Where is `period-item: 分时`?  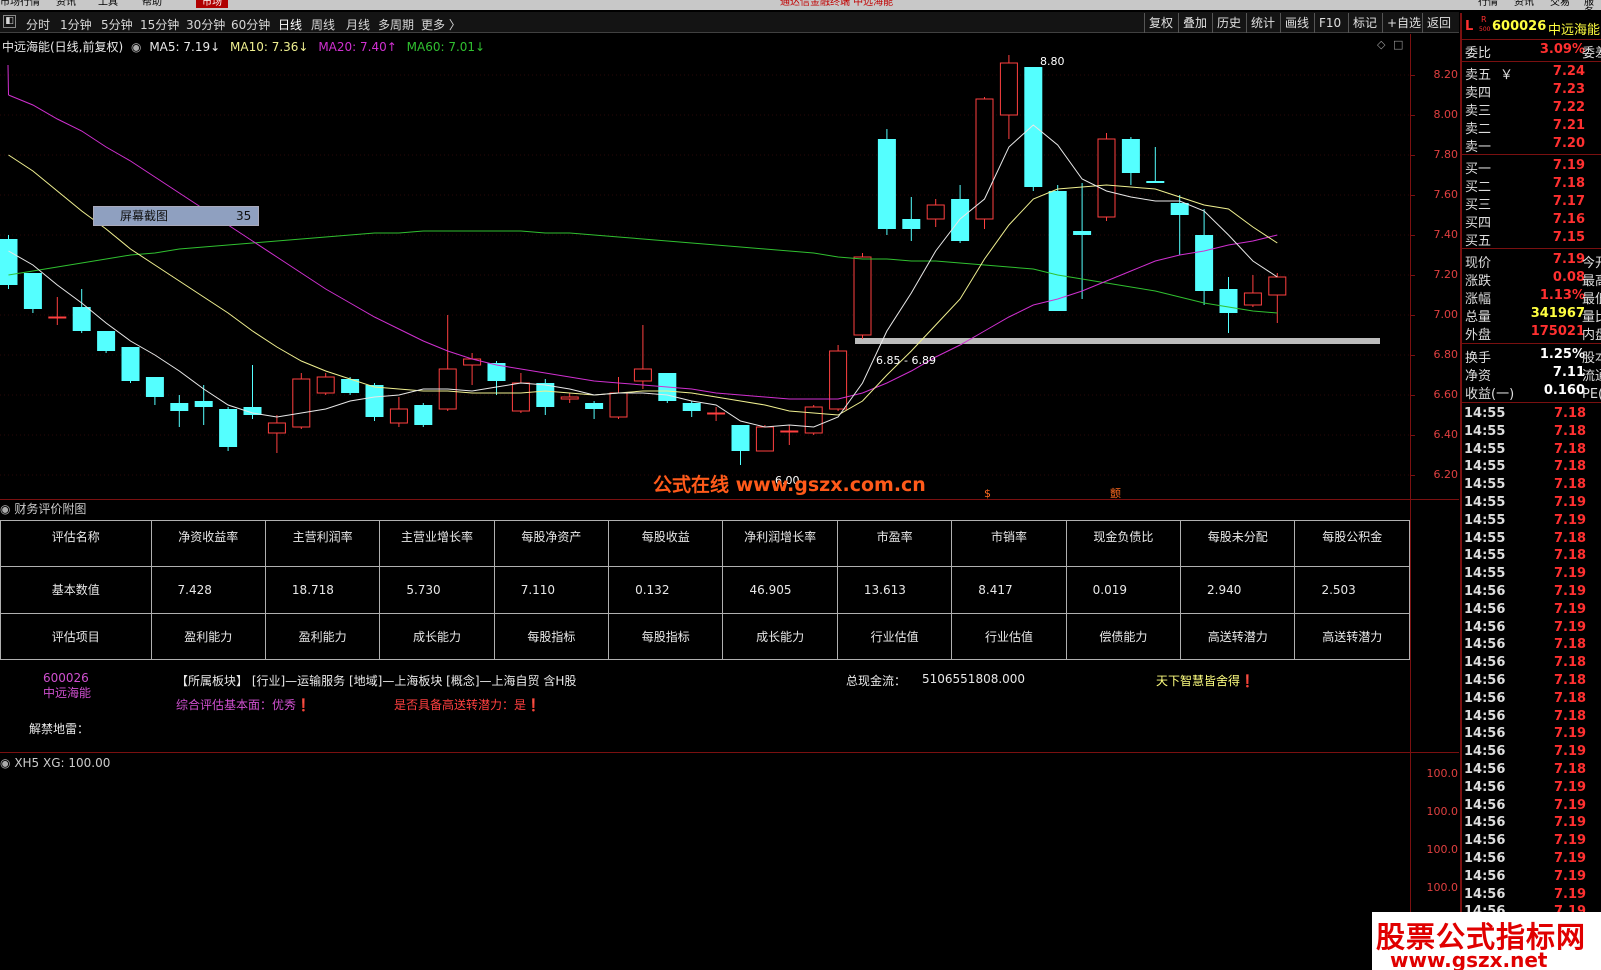
period-item: 分时 is located at coordinates (38, 24).